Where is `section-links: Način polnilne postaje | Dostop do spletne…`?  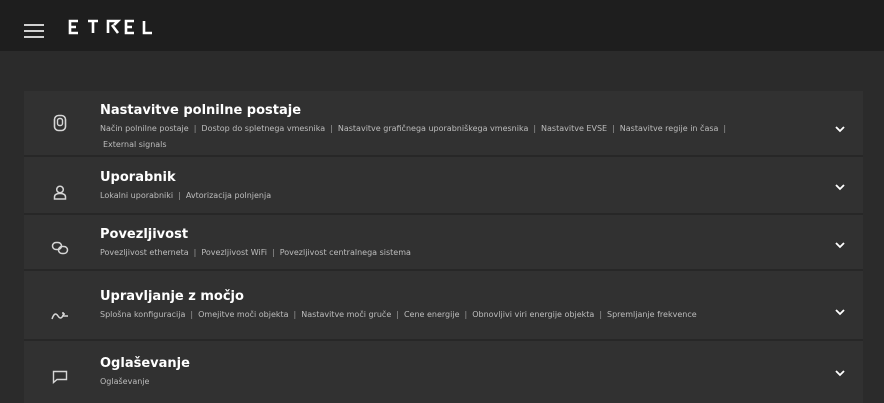
section-links: Način polnilne postaje | Dostop do spletne… is located at coordinates (413, 136).